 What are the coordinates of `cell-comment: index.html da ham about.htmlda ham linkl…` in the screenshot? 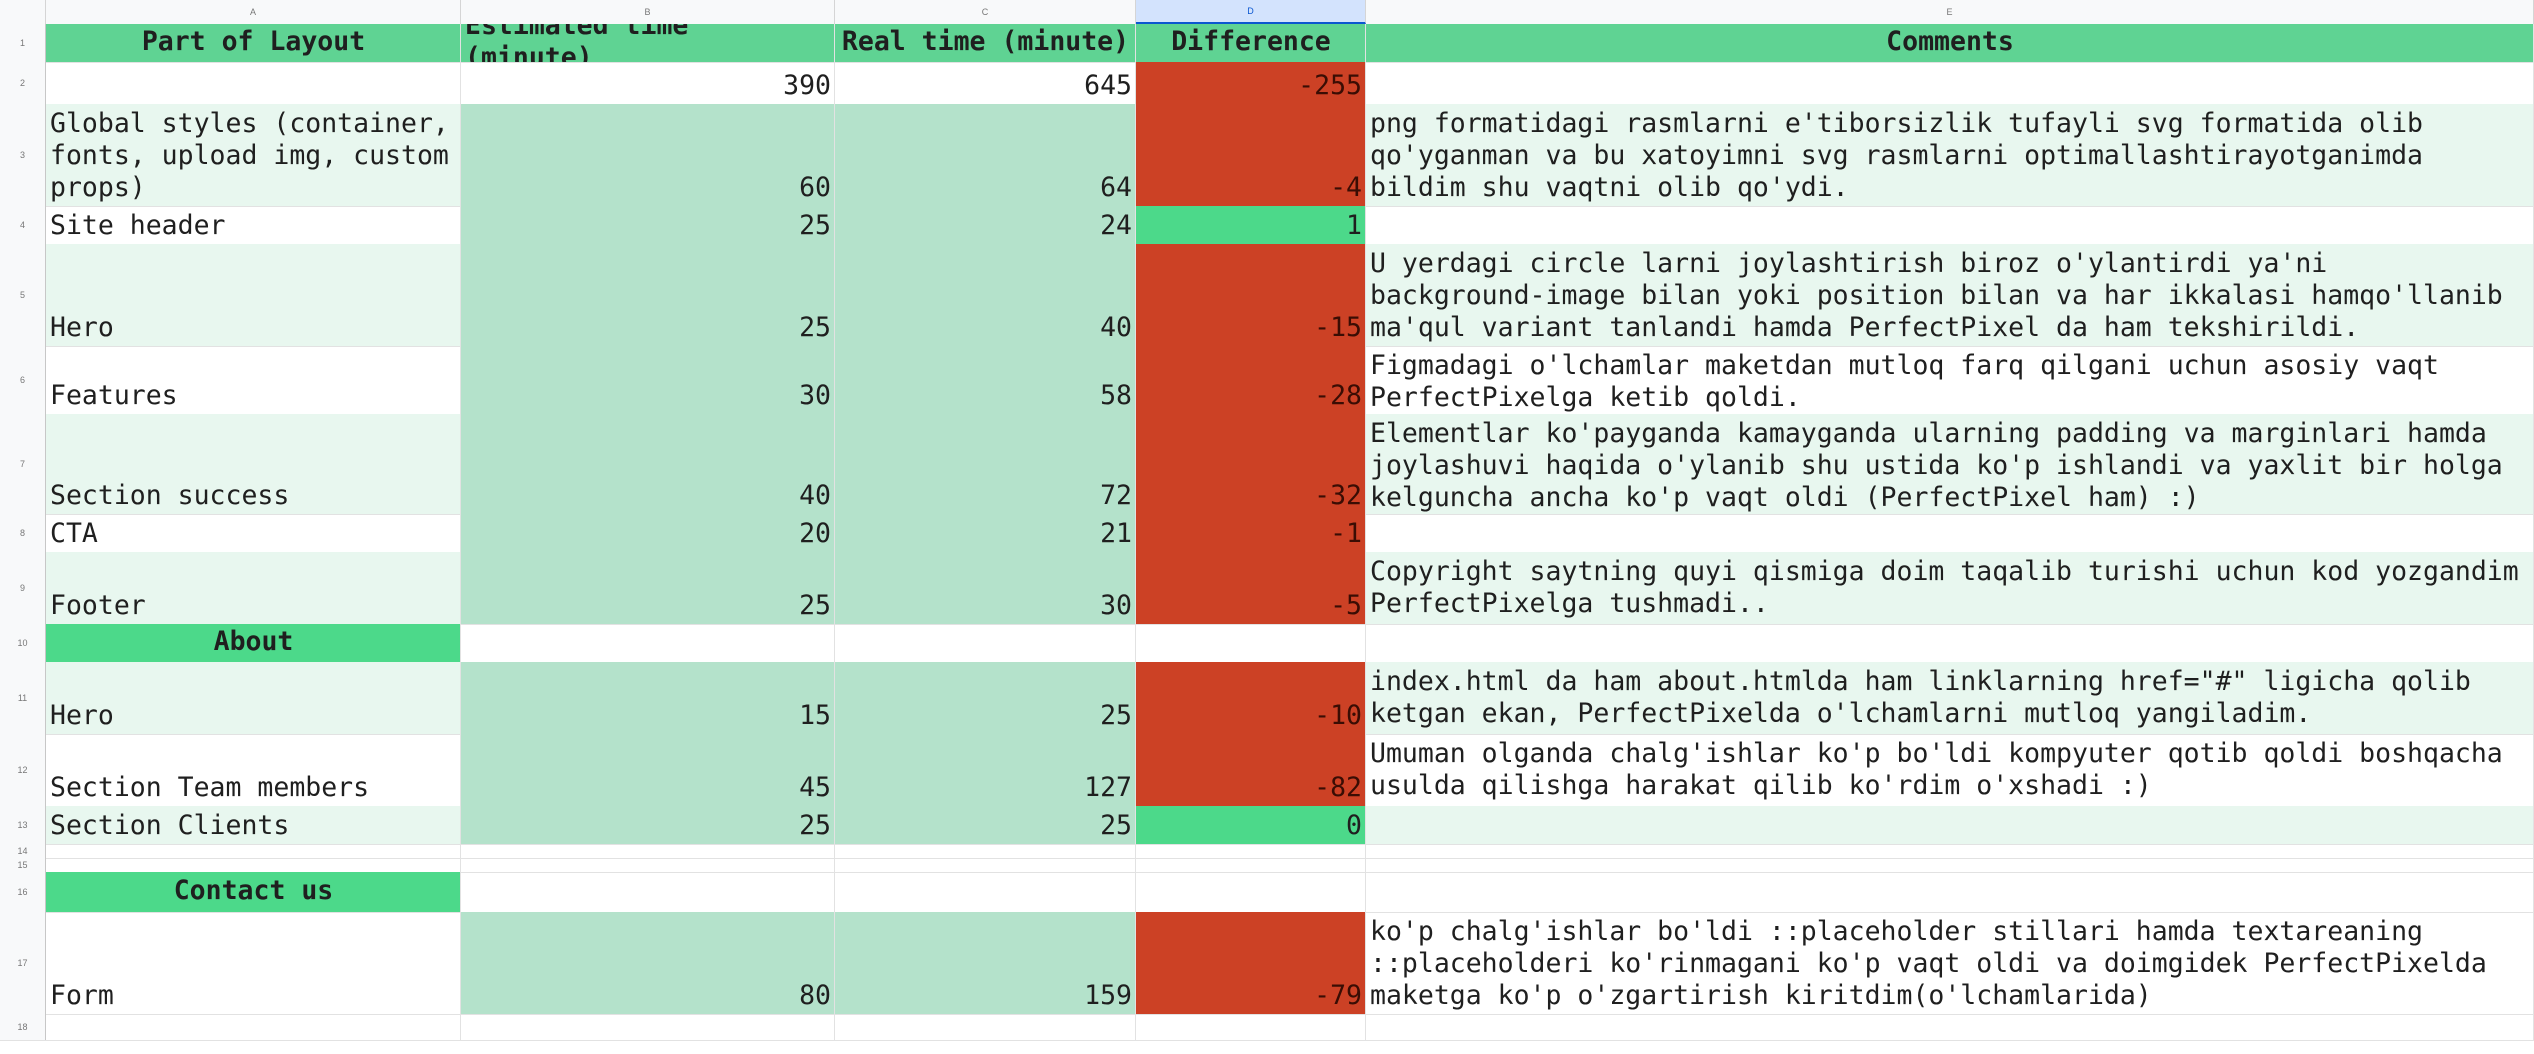 It's located at (1950, 698).